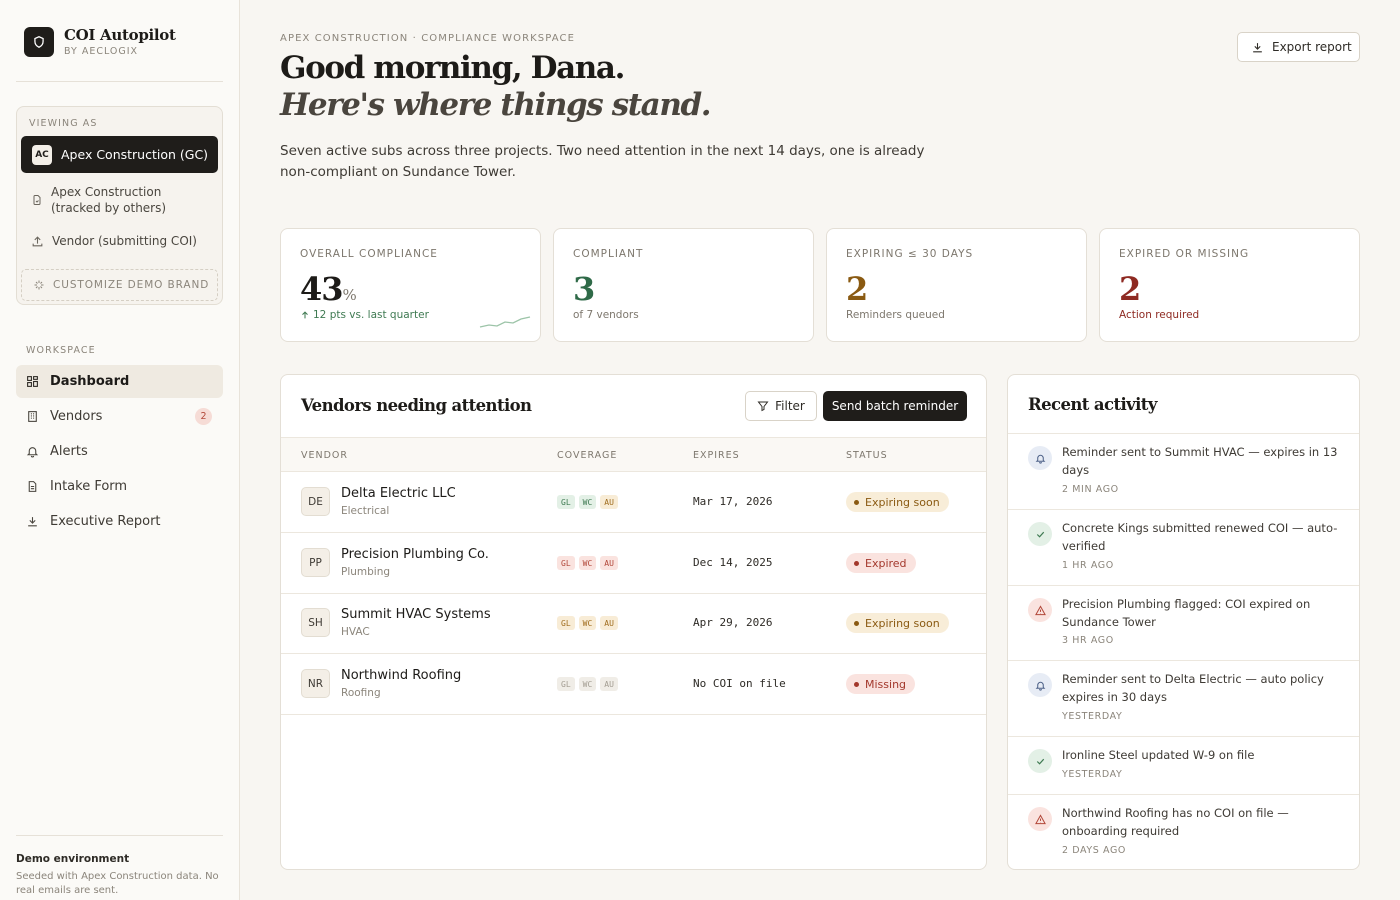 The image size is (1400, 900). I want to click on vendor-expires: No COI on file, so click(739, 683).